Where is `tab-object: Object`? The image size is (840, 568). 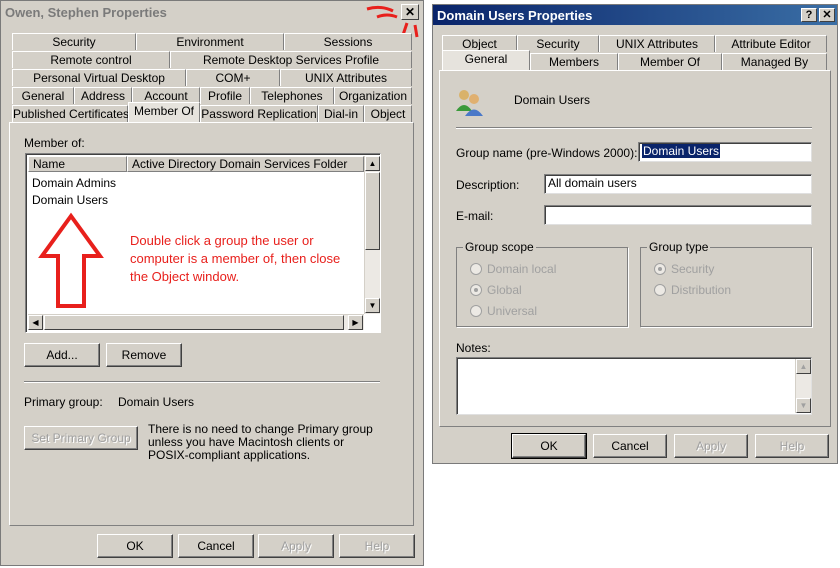 tab-object: Object is located at coordinates (388, 113).